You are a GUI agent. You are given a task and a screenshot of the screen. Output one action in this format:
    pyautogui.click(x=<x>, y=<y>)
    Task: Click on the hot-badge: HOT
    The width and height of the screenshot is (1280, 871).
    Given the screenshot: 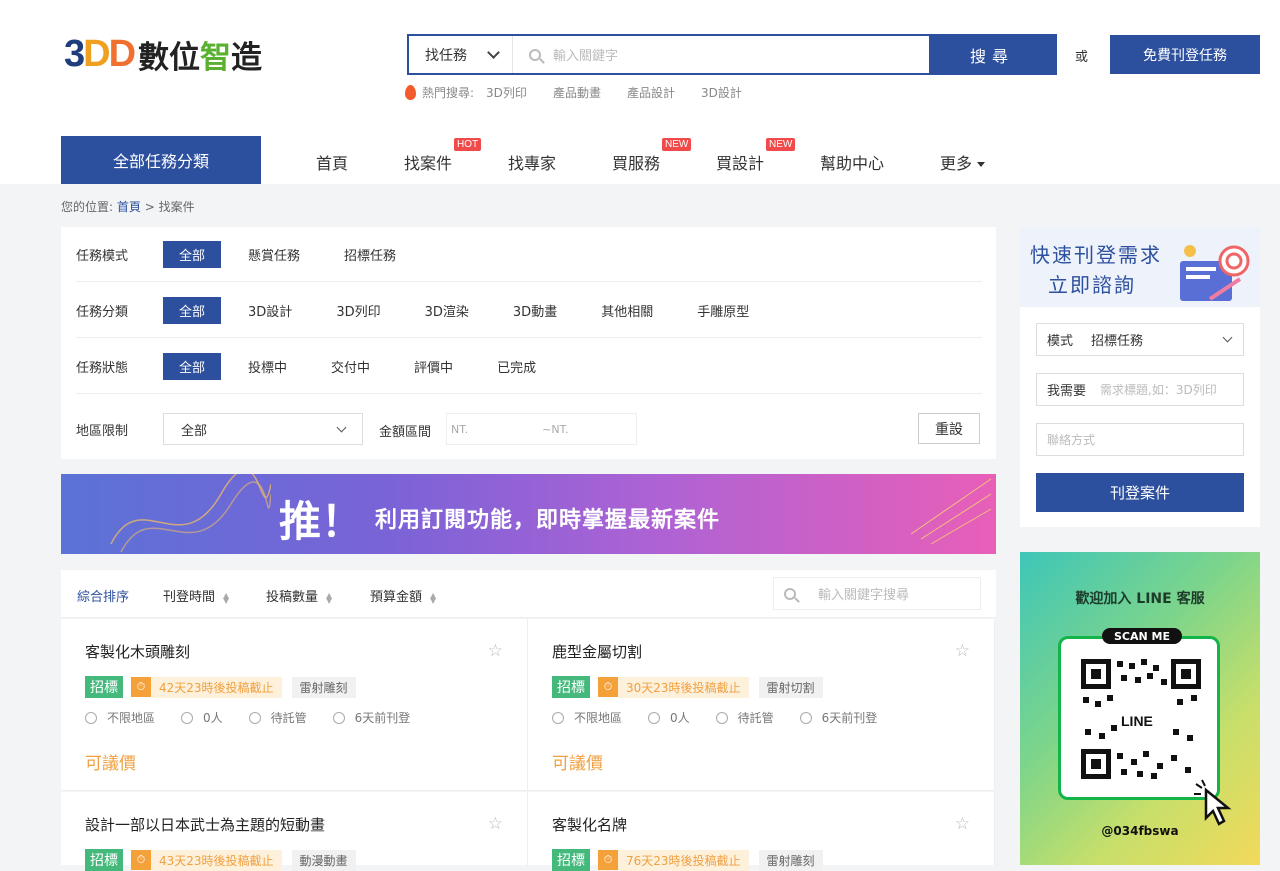 What is the action you would take?
    pyautogui.click(x=468, y=144)
    